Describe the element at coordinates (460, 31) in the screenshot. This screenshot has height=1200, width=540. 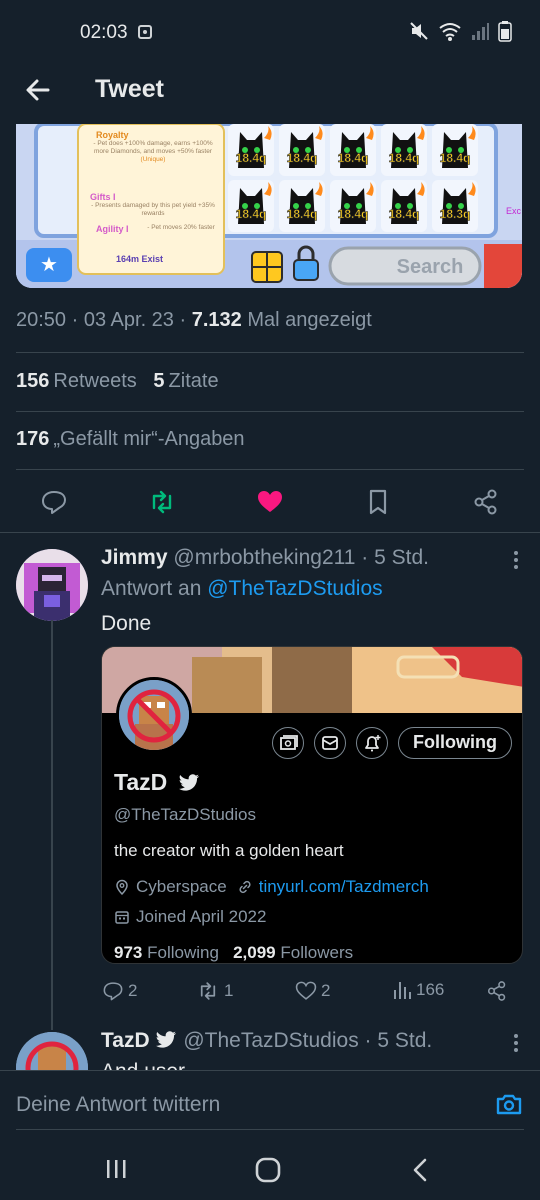
I see `status-icons` at that location.